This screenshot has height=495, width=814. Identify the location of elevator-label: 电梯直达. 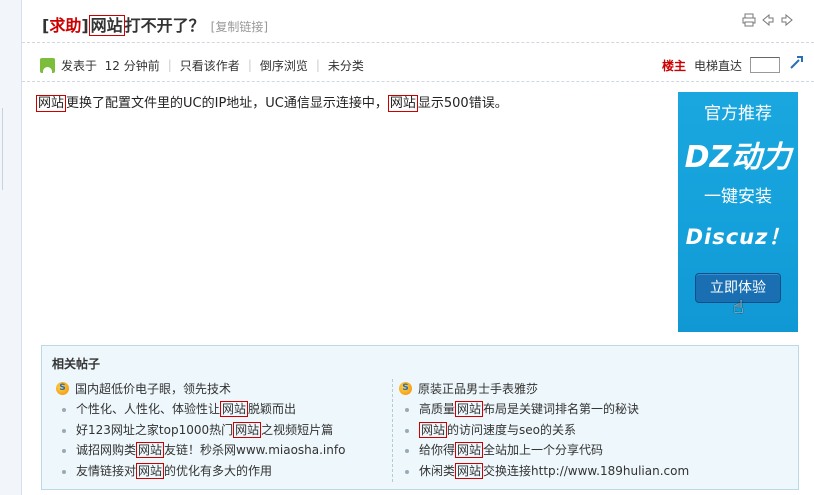
(717, 65).